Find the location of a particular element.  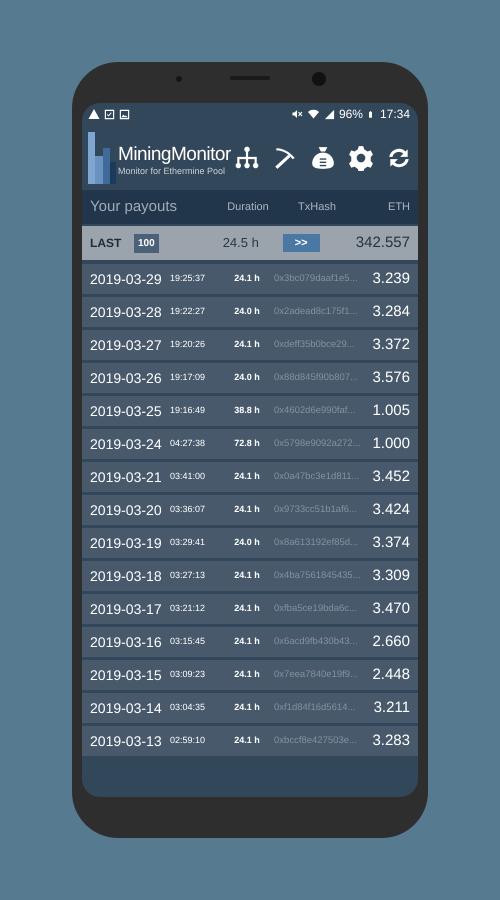

date-cell-text: 2019-03-17 is located at coordinates (126, 609).